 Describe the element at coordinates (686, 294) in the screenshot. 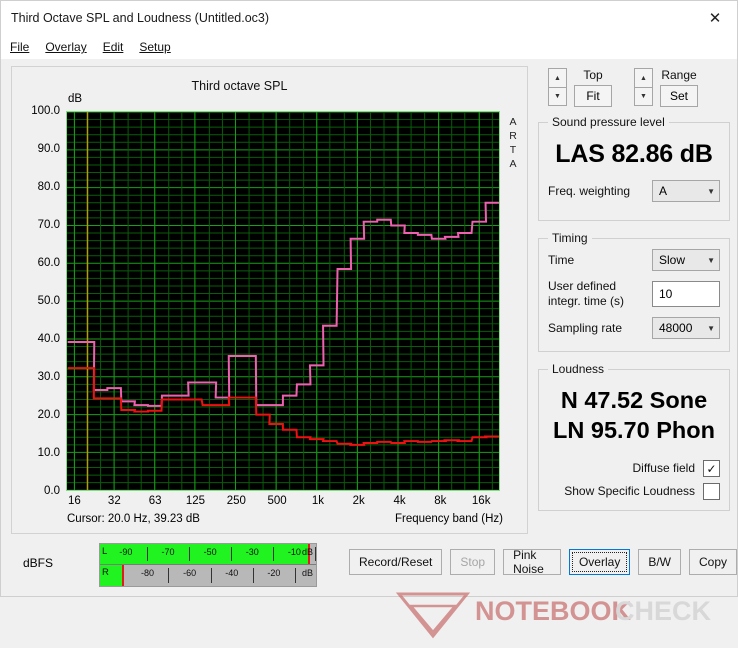

I see `integration-time-input: 10` at that location.